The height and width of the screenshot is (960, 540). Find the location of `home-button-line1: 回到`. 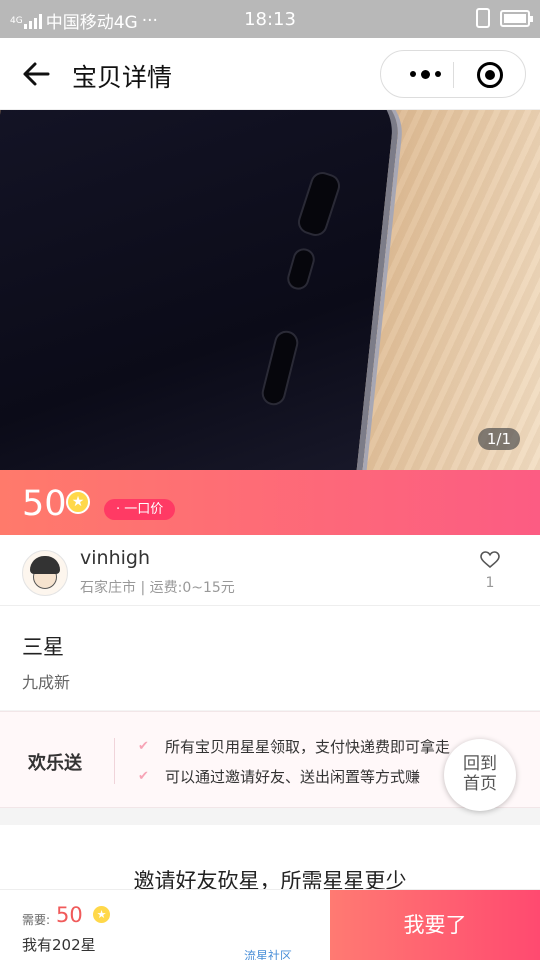

home-button-line1: 回到 is located at coordinates (480, 764).